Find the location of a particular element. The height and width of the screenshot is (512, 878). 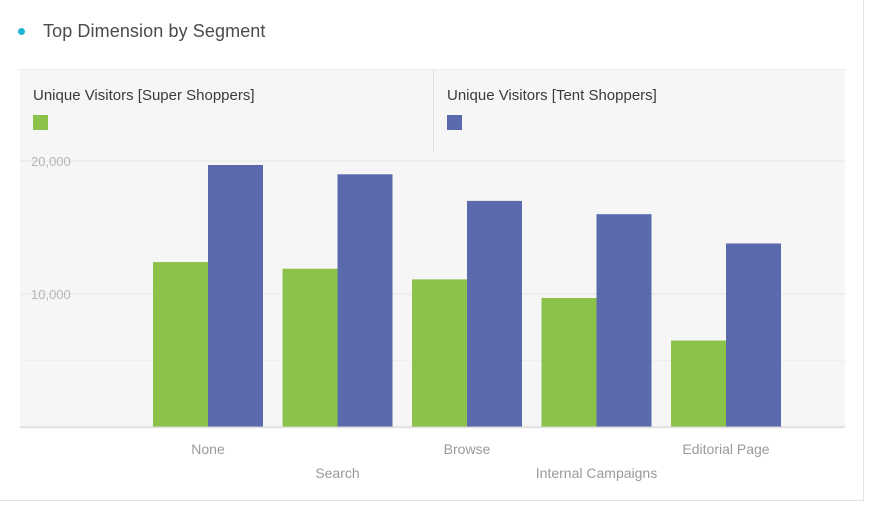

x-category-label: None is located at coordinates (208, 449).